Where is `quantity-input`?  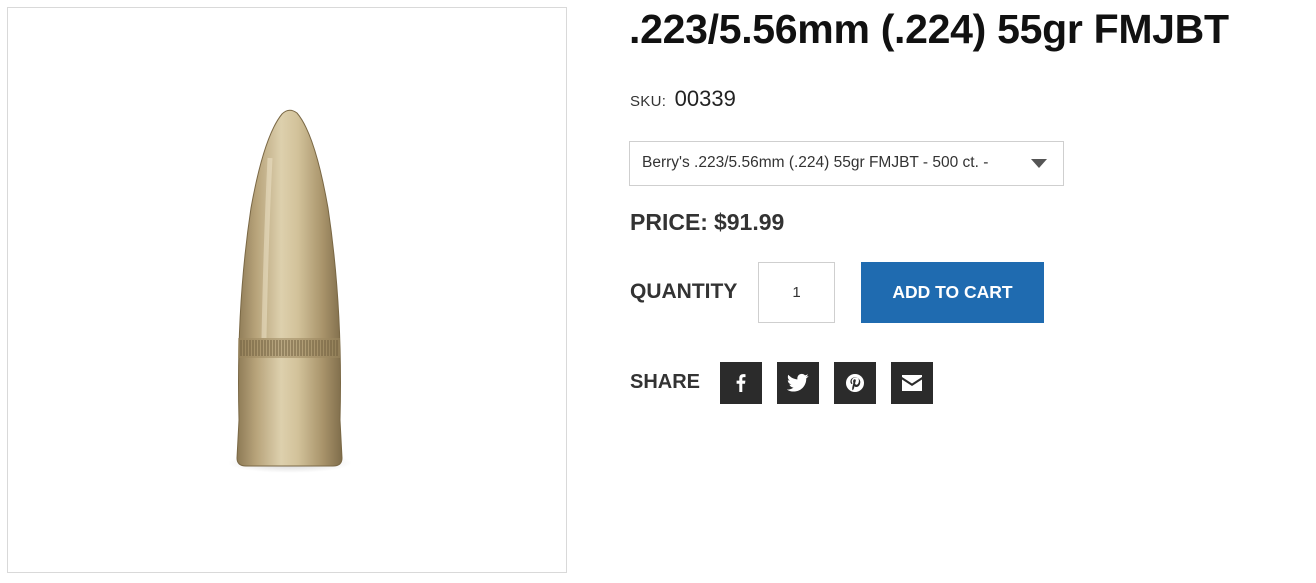 quantity-input is located at coordinates (796, 292).